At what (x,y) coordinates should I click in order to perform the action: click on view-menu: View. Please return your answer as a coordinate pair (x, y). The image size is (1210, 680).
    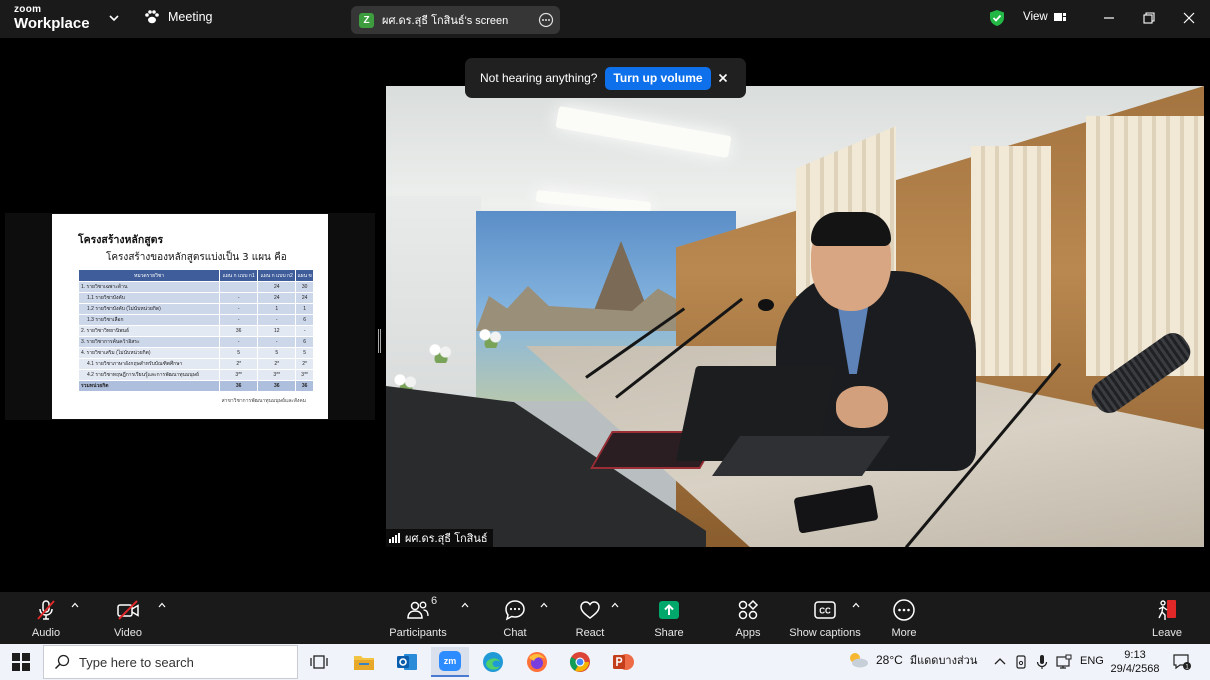
    Looking at the image, I should click on (1044, 17).